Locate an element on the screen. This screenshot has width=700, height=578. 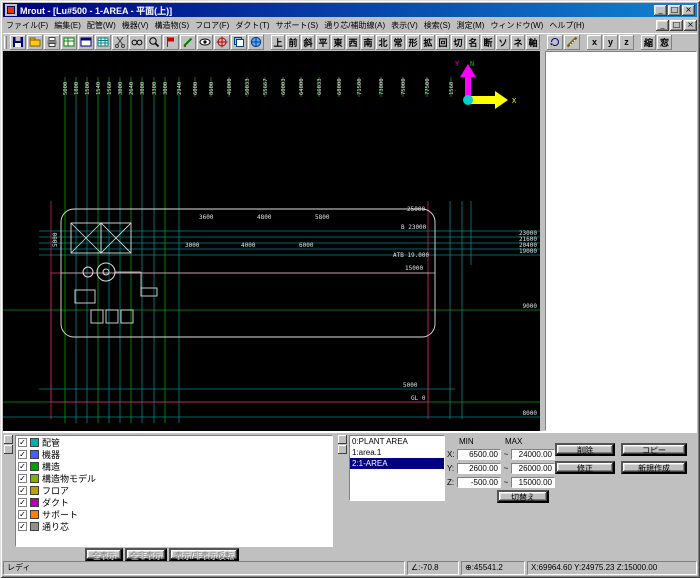
glasses-icon is located at coordinates (137, 42).